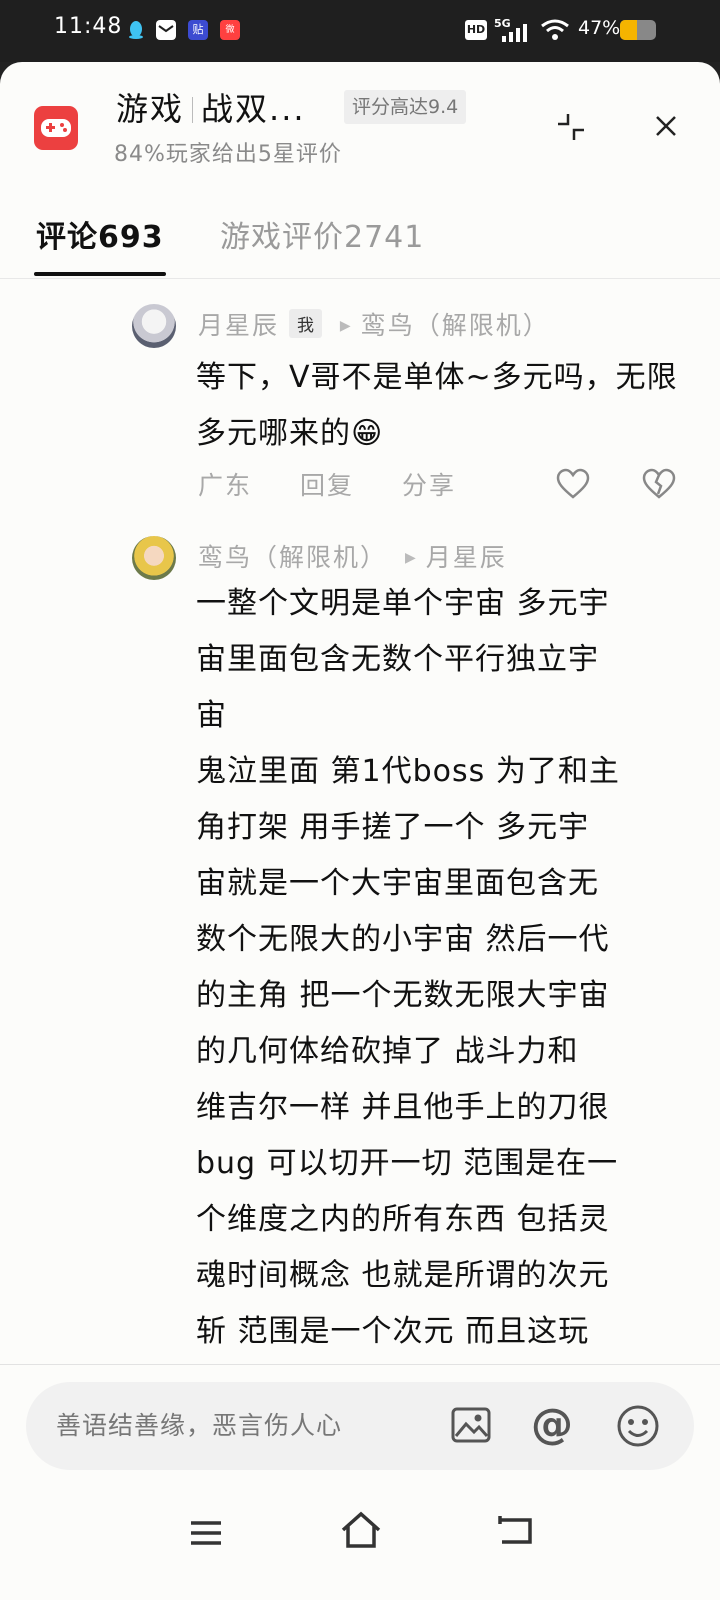 This screenshot has width=720, height=1600. What do you see at coordinates (466, 557) in the screenshot?
I see `reply-to-name: 月星辰` at bounding box center [466, 557].